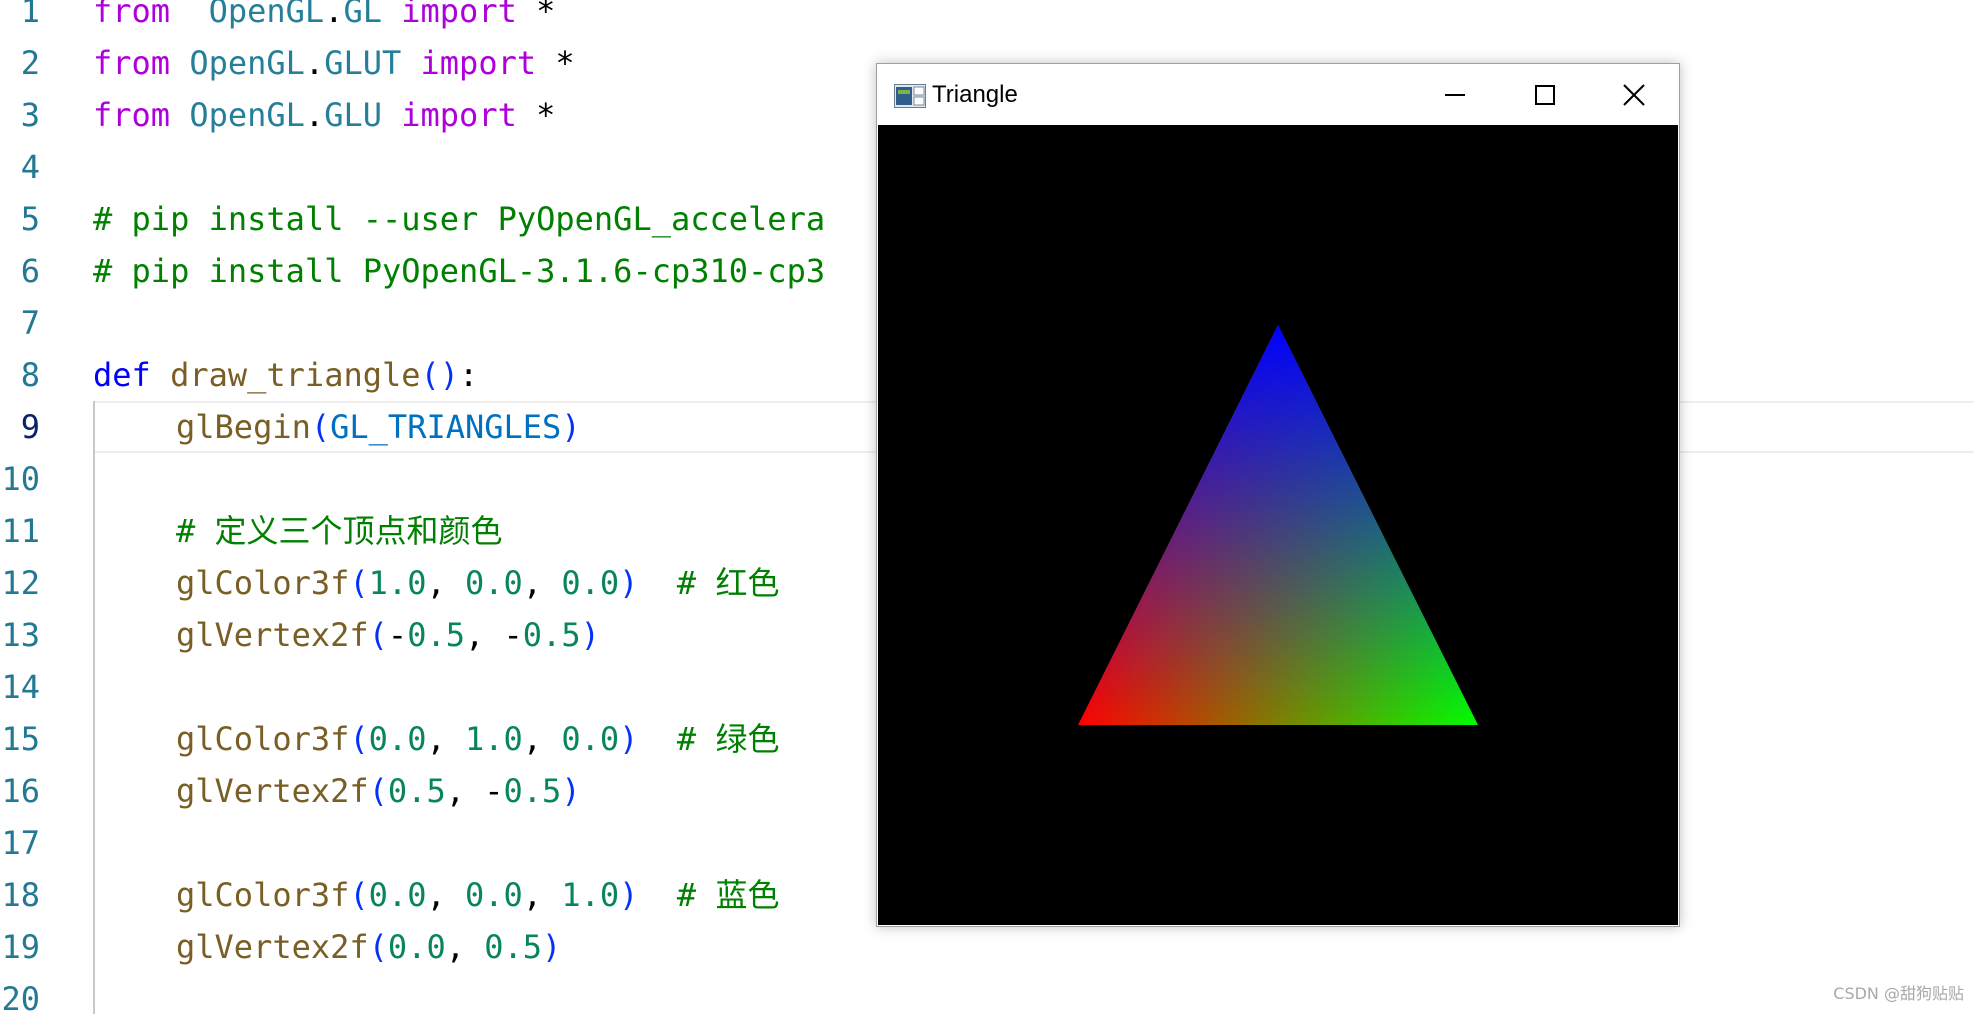  I want to click on code-token: GL_TRIANGLES, so click(446, 427).